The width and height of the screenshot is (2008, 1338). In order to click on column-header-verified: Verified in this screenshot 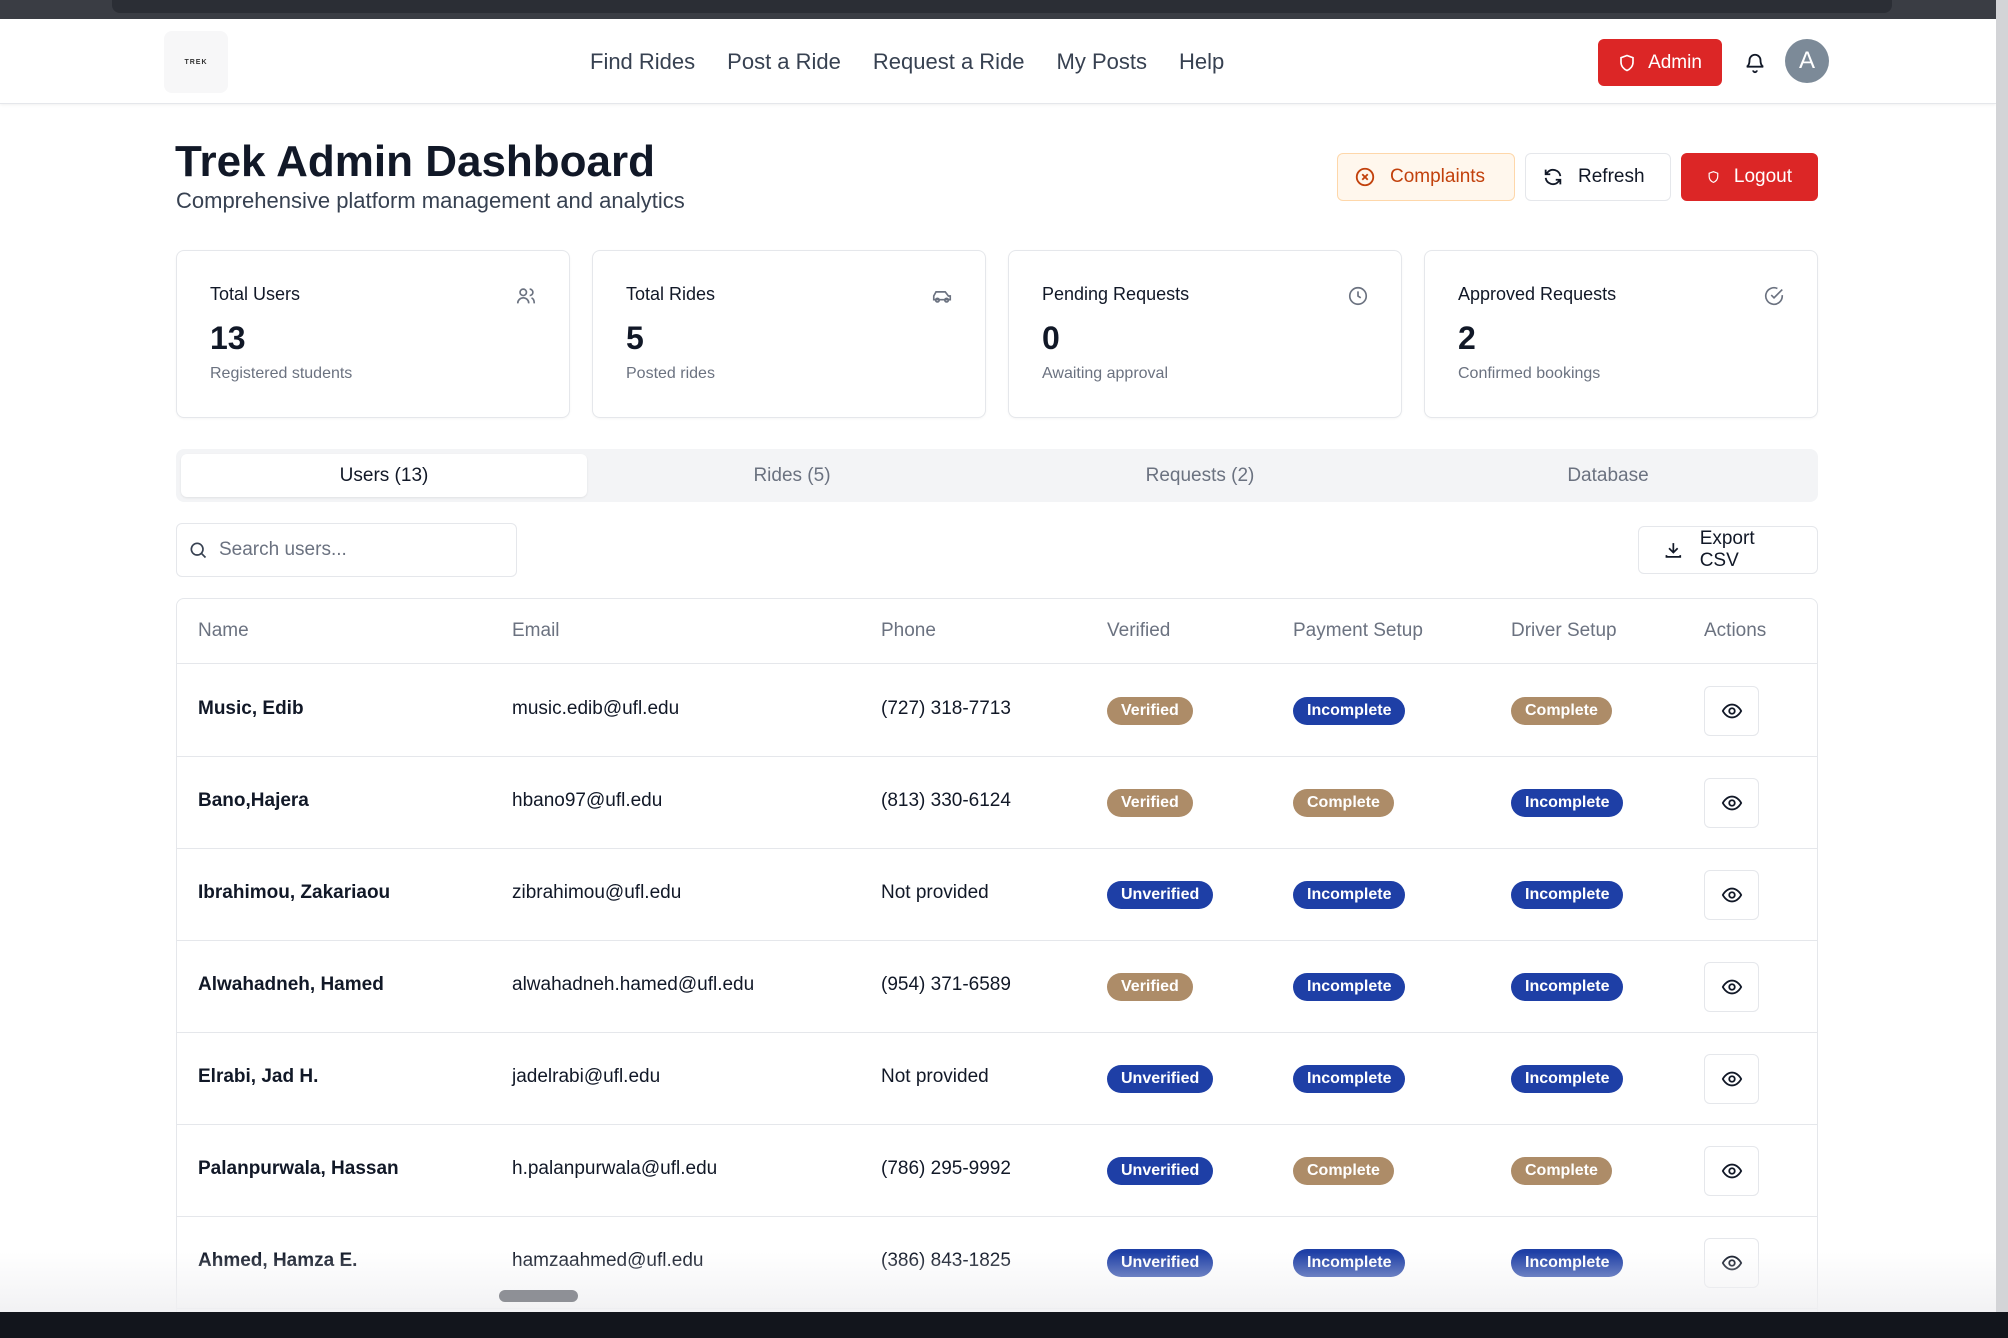, I will do `click(1138, 631)`.